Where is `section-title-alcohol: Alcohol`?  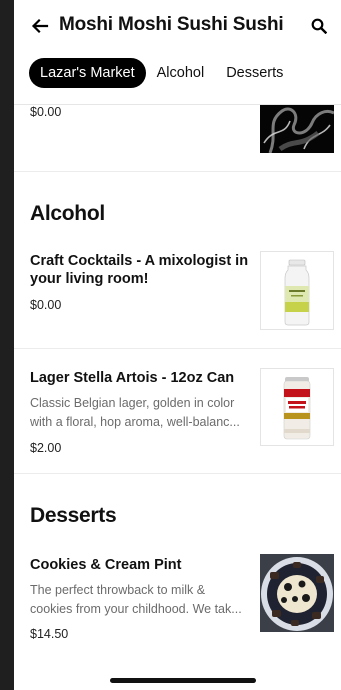
section-title-alcohol: Alcohol is located at coordinates (67, 213).